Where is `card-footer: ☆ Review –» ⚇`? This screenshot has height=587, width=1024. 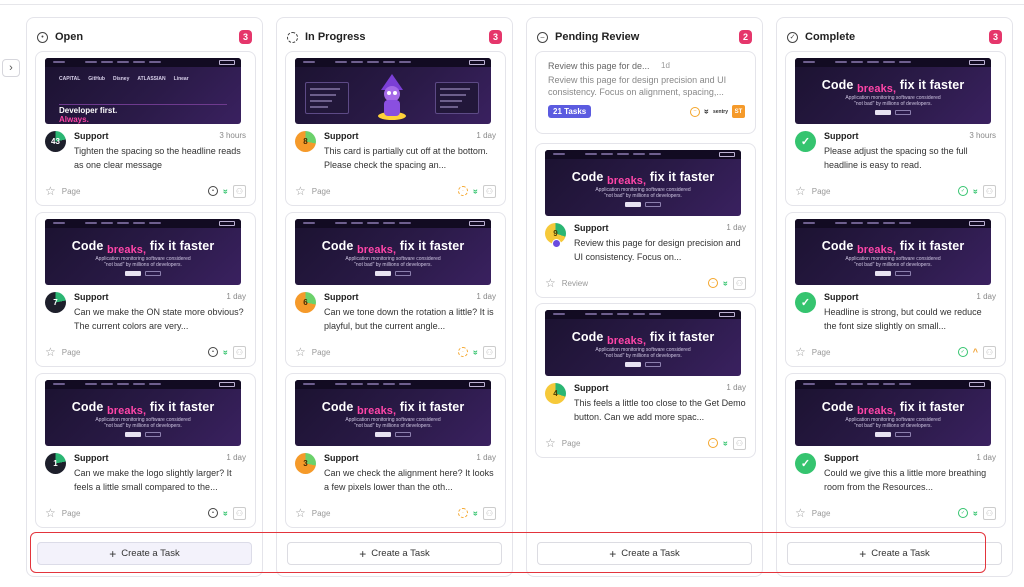 card-footer: ☆ Review –» ⚇ is located at coordinates (645, 283).